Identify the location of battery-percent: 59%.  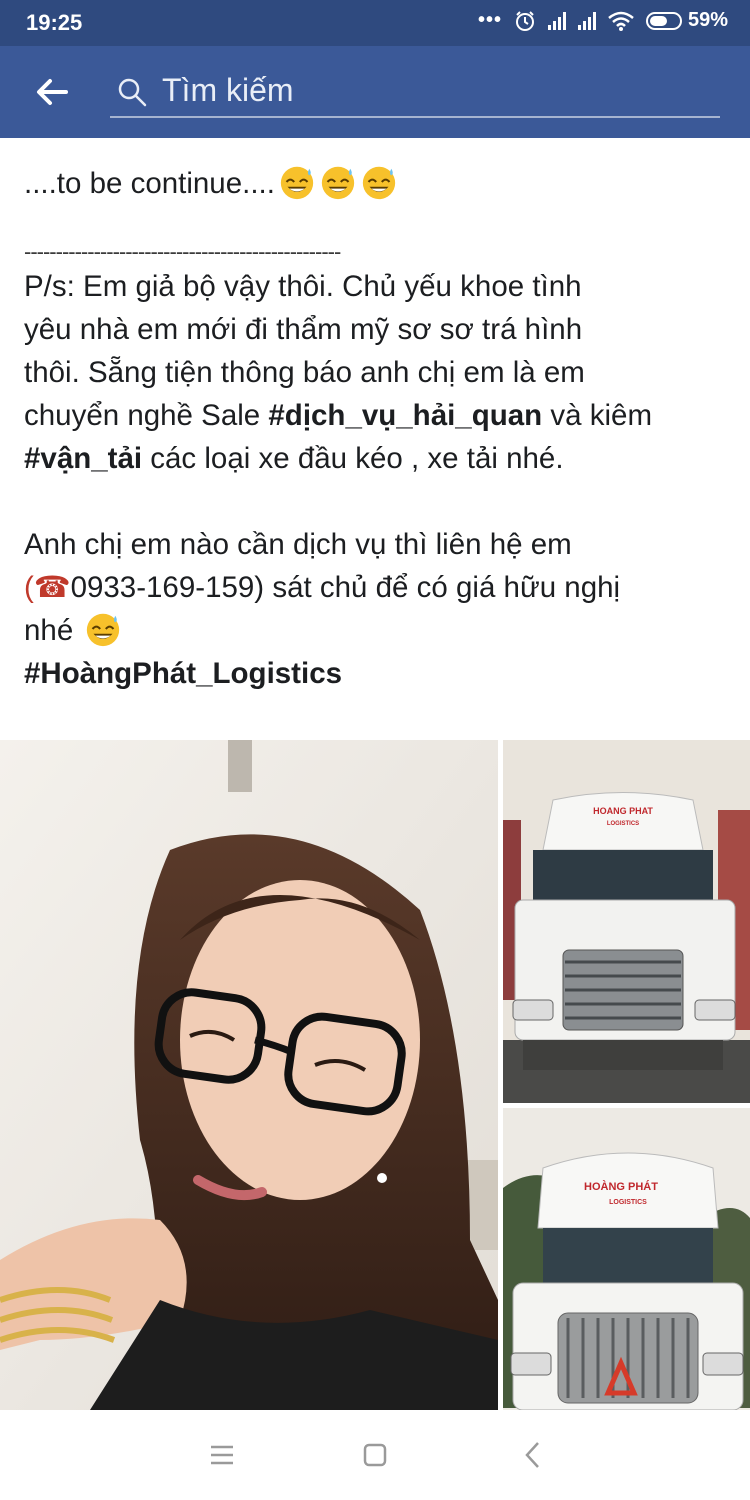
(707, 20).